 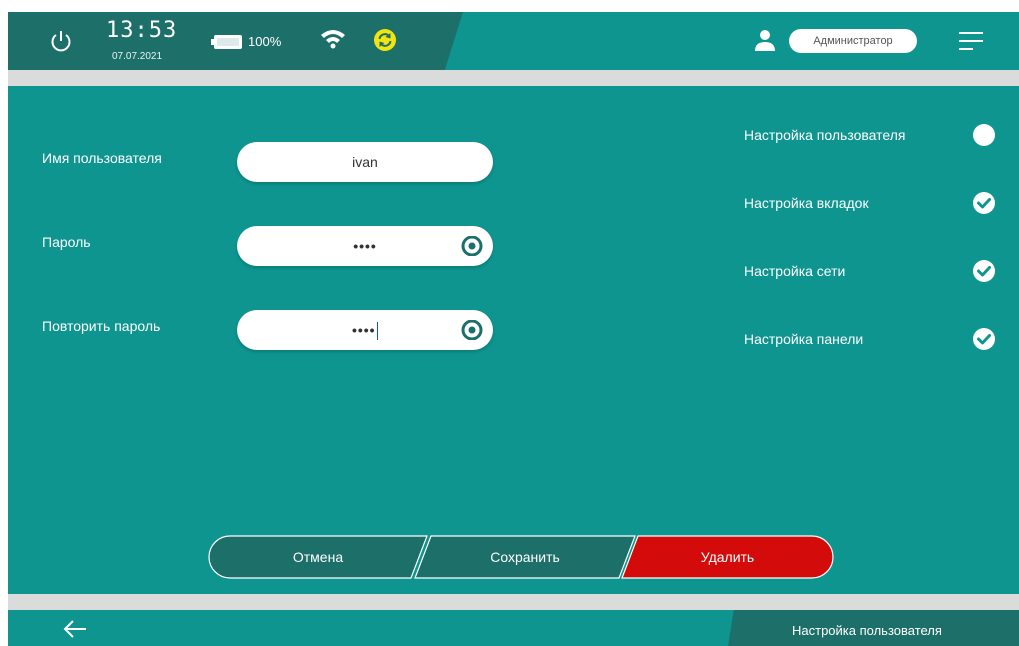 I want to click on username-field: ivan, so click(x=365, y=162).